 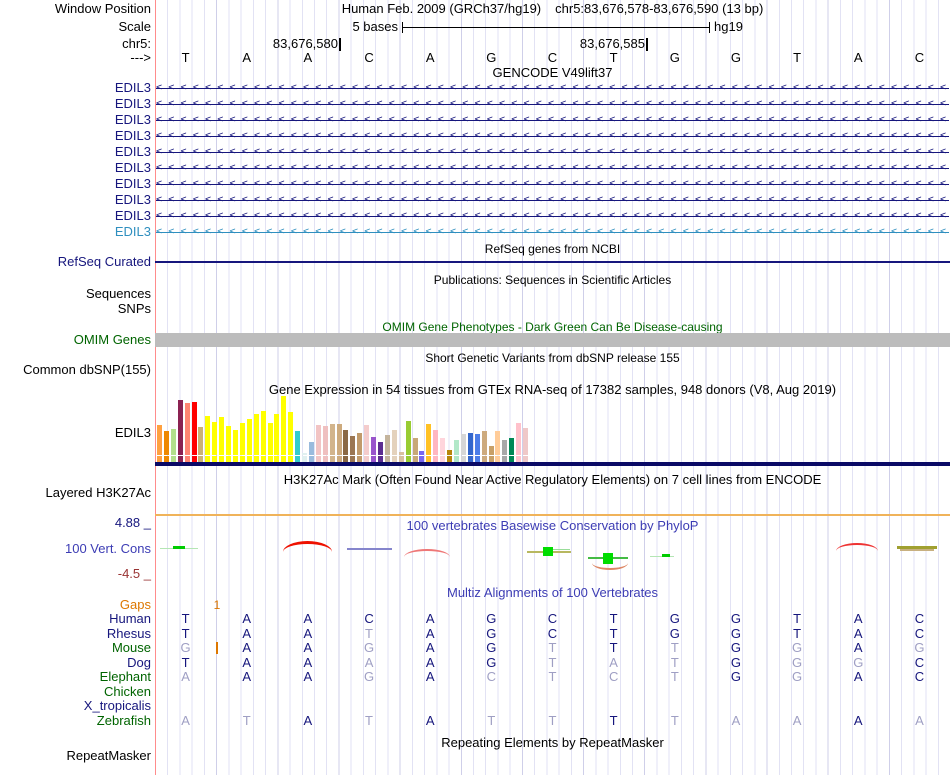 I want to click on alignment-species-label-human: Human, so click(x=75, y=619).